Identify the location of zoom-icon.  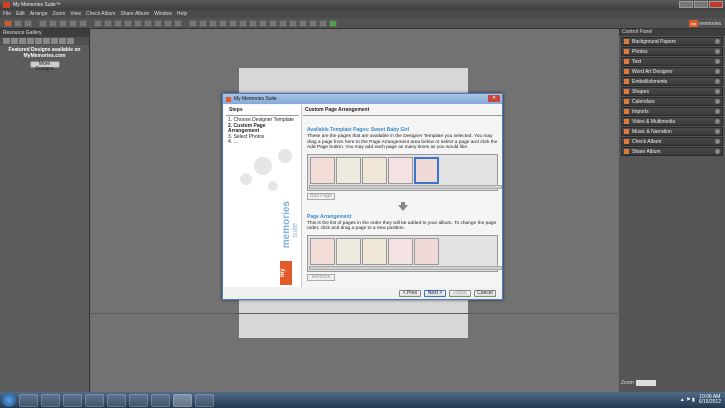
(108, 23).